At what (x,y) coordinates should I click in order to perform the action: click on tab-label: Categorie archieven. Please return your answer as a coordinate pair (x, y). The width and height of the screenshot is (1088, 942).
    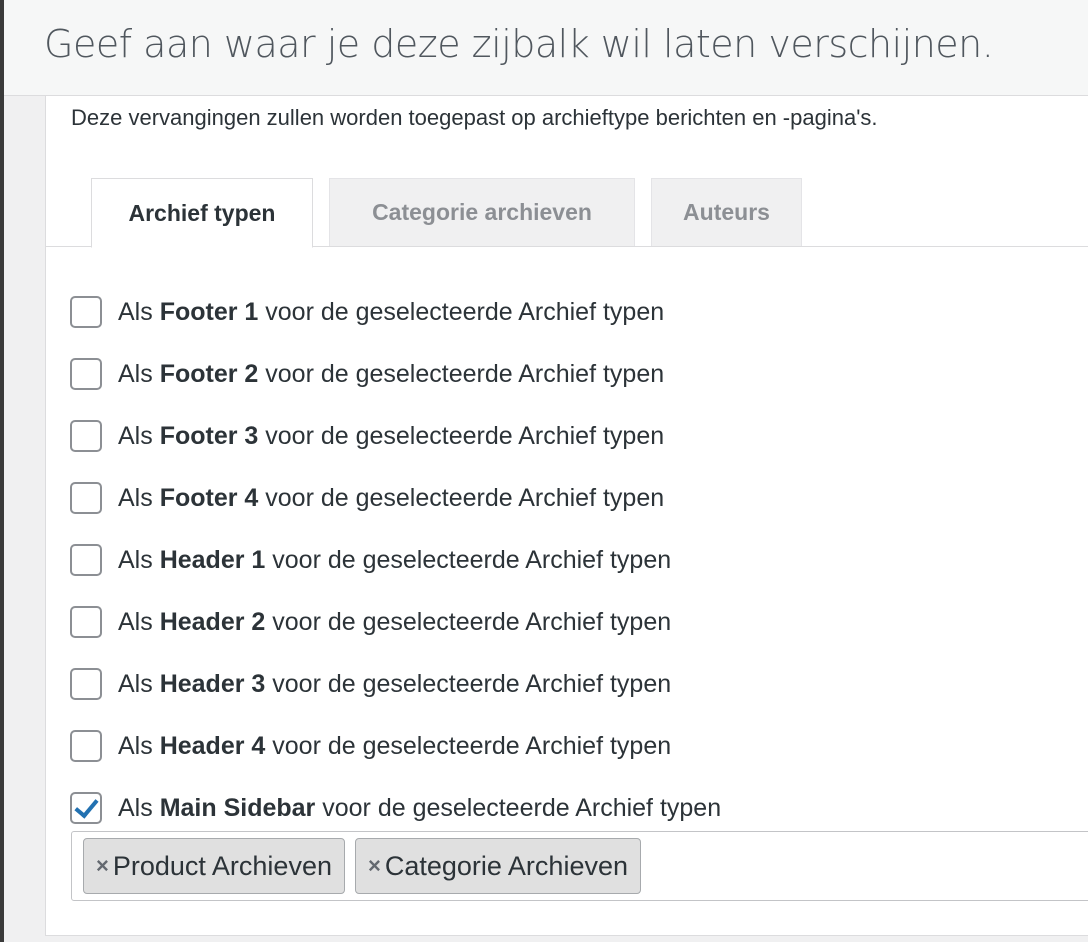
    Looking at the image, I should click on (482, 212).